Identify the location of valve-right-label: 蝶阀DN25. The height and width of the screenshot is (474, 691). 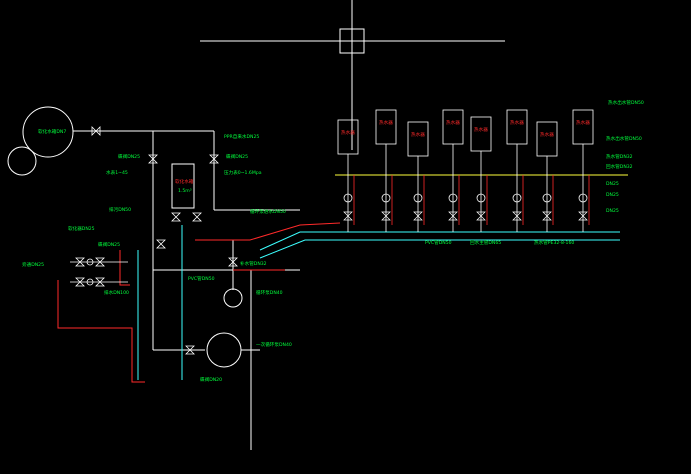
(237, 156).